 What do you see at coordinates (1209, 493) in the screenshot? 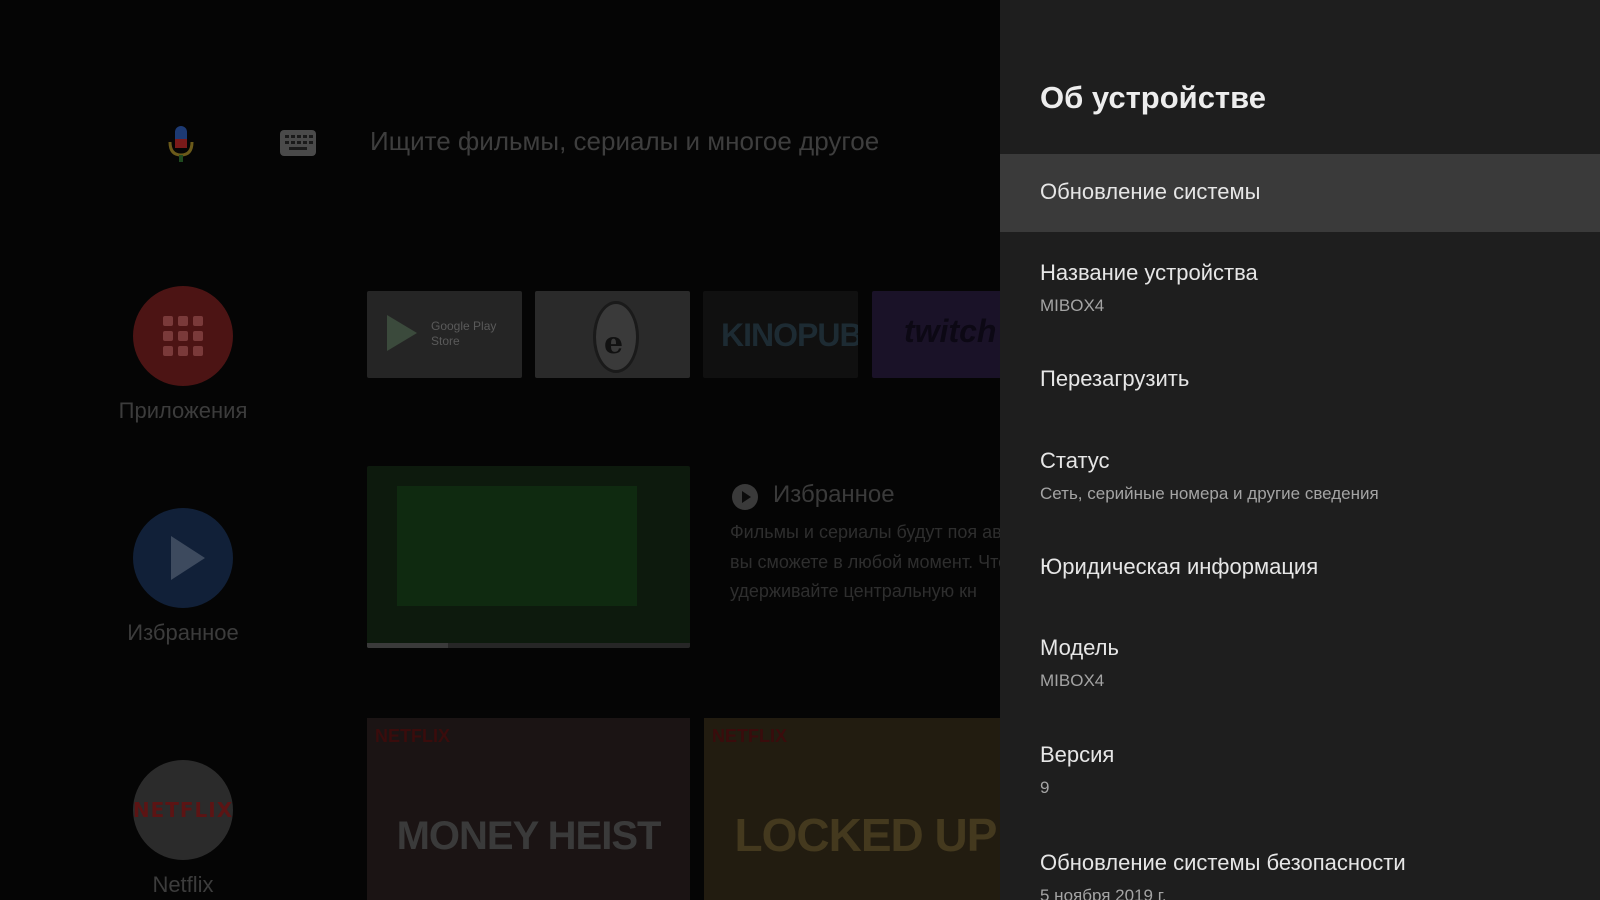
I see `menu-item-subtitle: Сеть, серийные номера и другие сведения` at bounding box center [1209, 493].